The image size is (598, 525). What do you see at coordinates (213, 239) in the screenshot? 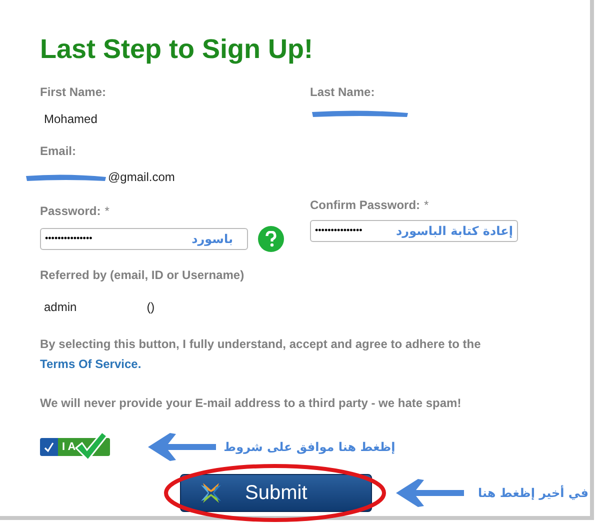
I see `annotation-text: باسورد` at bounding box center [213, 239].